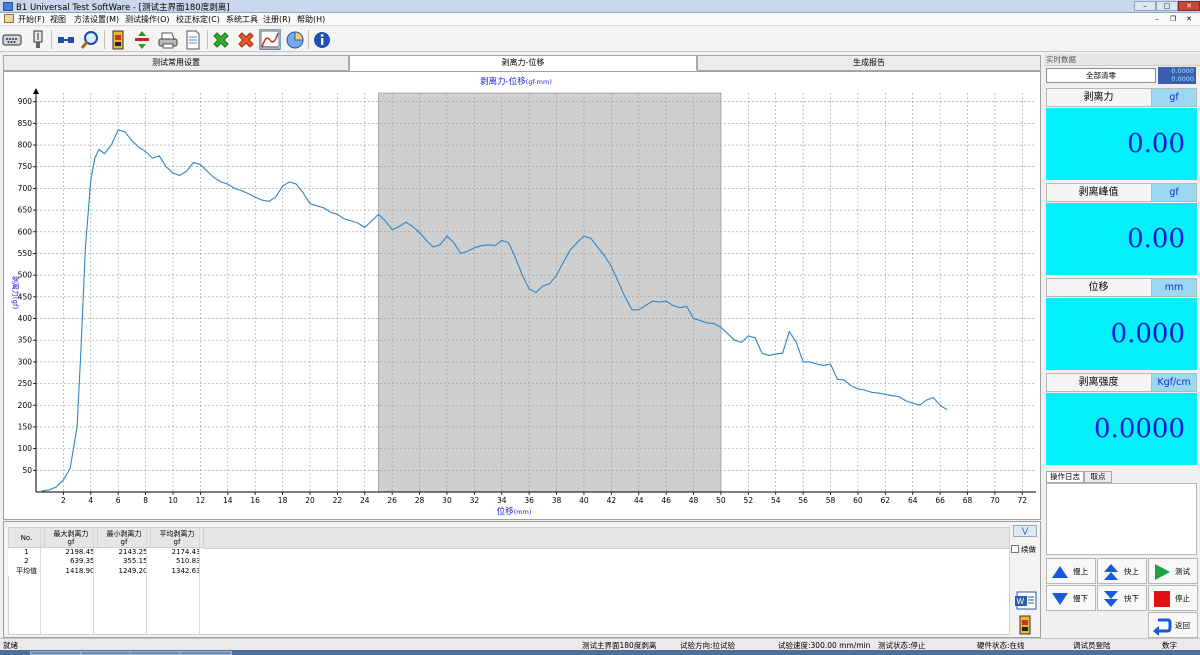  What do you see at coordinates (606, 538) in the screenshot?
I see `table-header-filler` at bounding box center [606, 538].